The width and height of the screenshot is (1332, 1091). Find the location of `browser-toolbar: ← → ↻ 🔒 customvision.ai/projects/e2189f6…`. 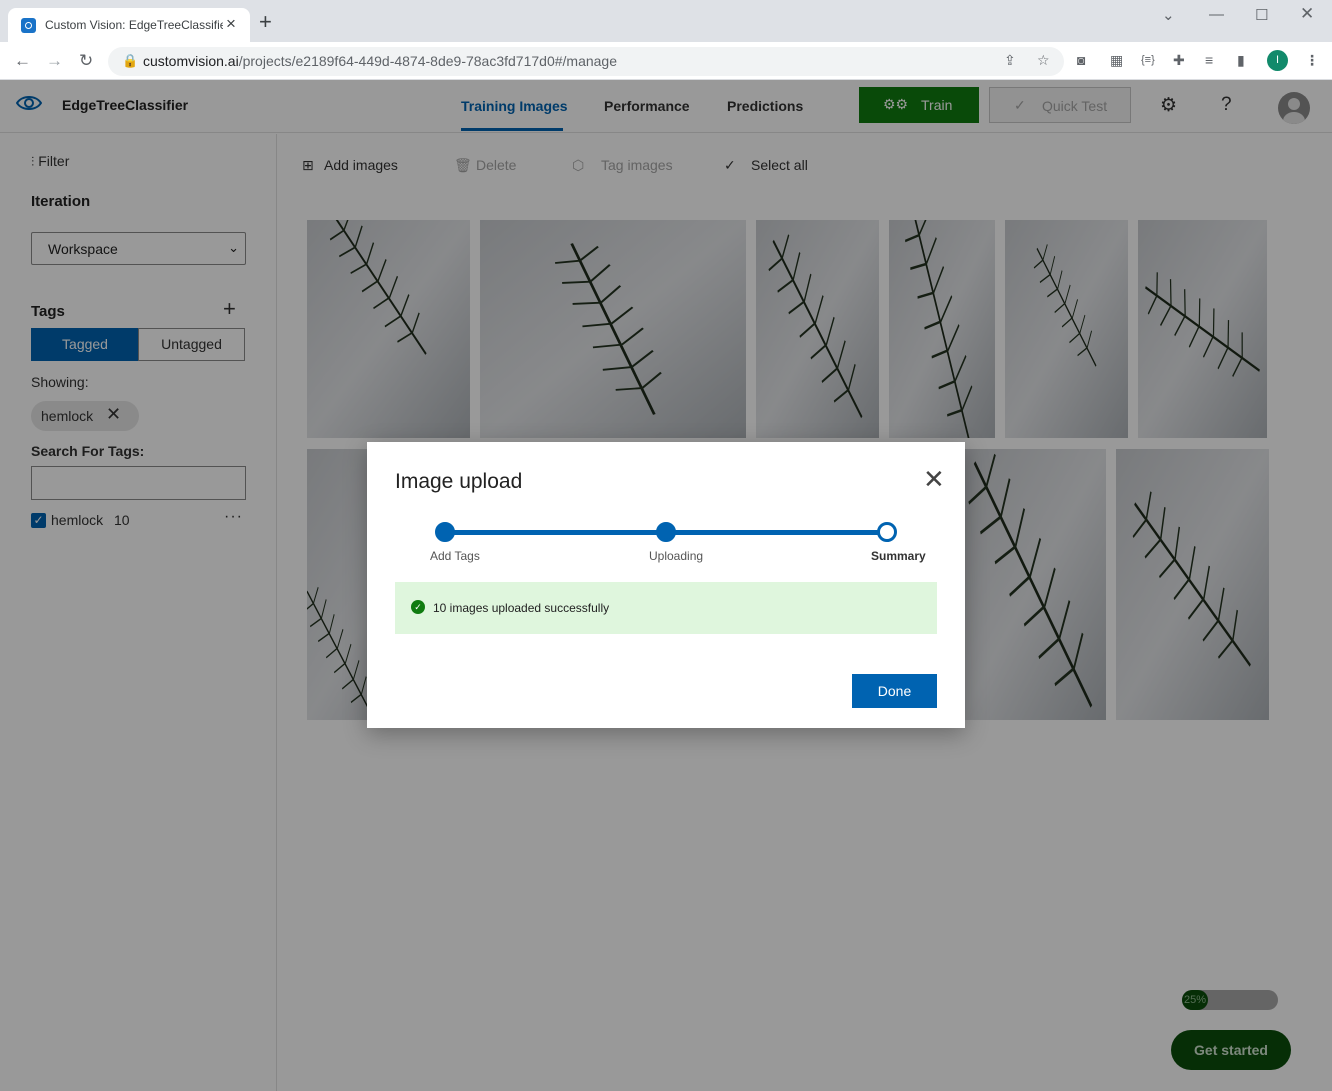

browser-toolbar: ← → ↻ 🔒 customvision.ai/projects/e2189f6… is located at coordinates (666, 61).